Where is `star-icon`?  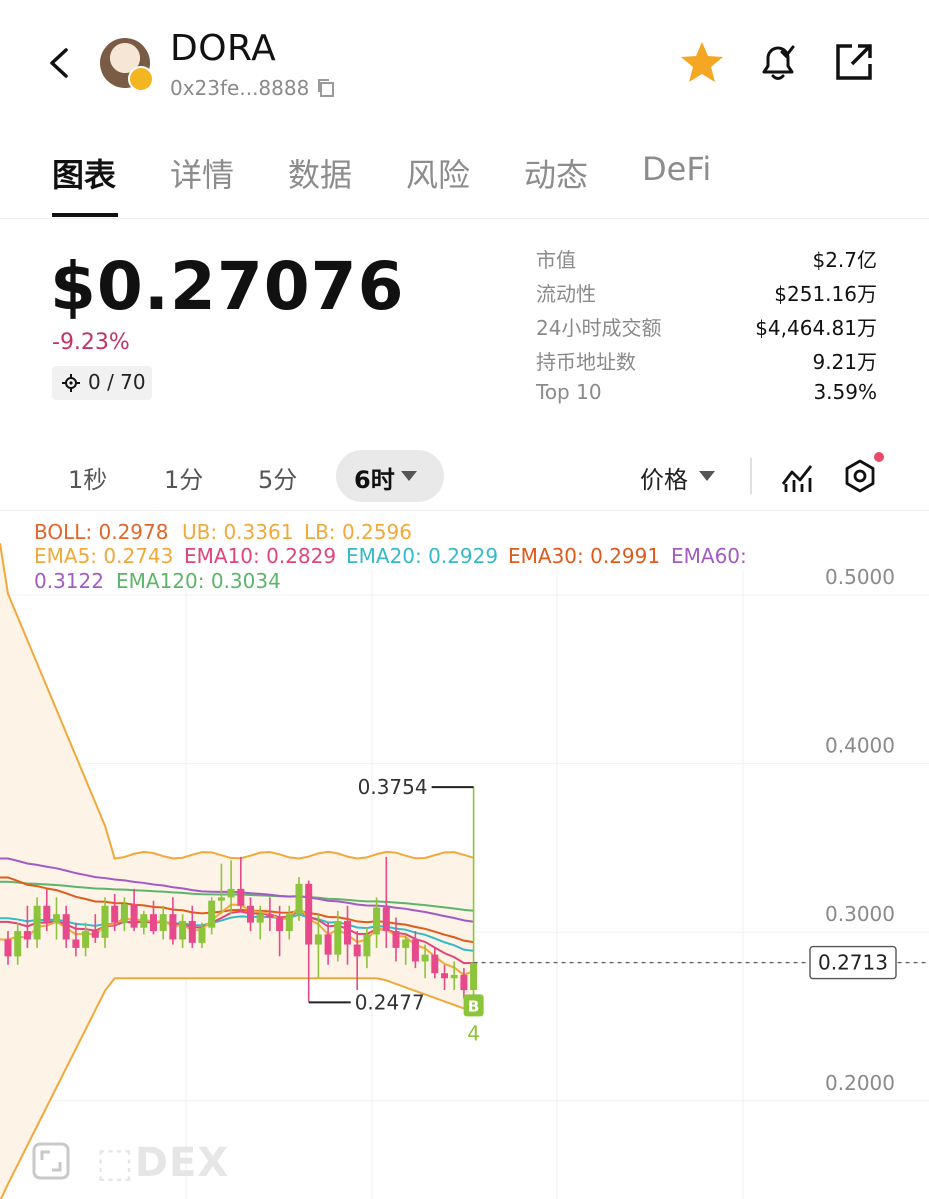
star-icon is located at coordinates (702, 62).